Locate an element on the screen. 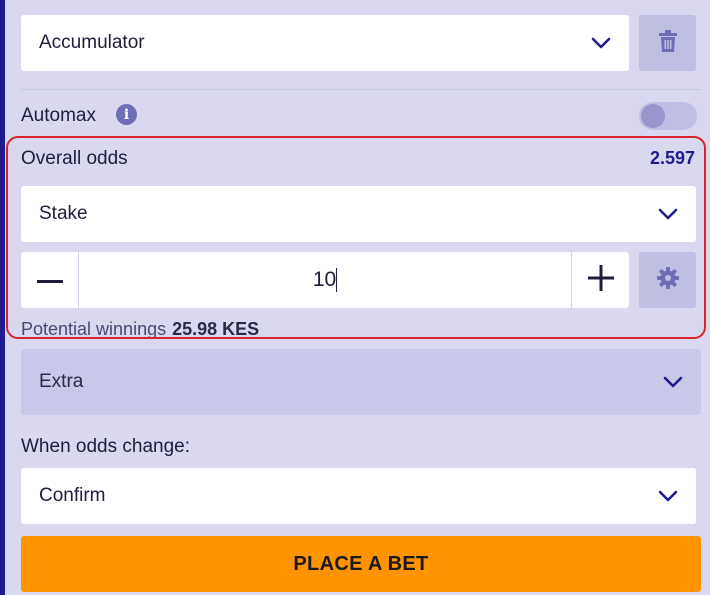 The image size is (710, 595). potential-winnings-label: Potential winnings is located at coordinates (94, 329).